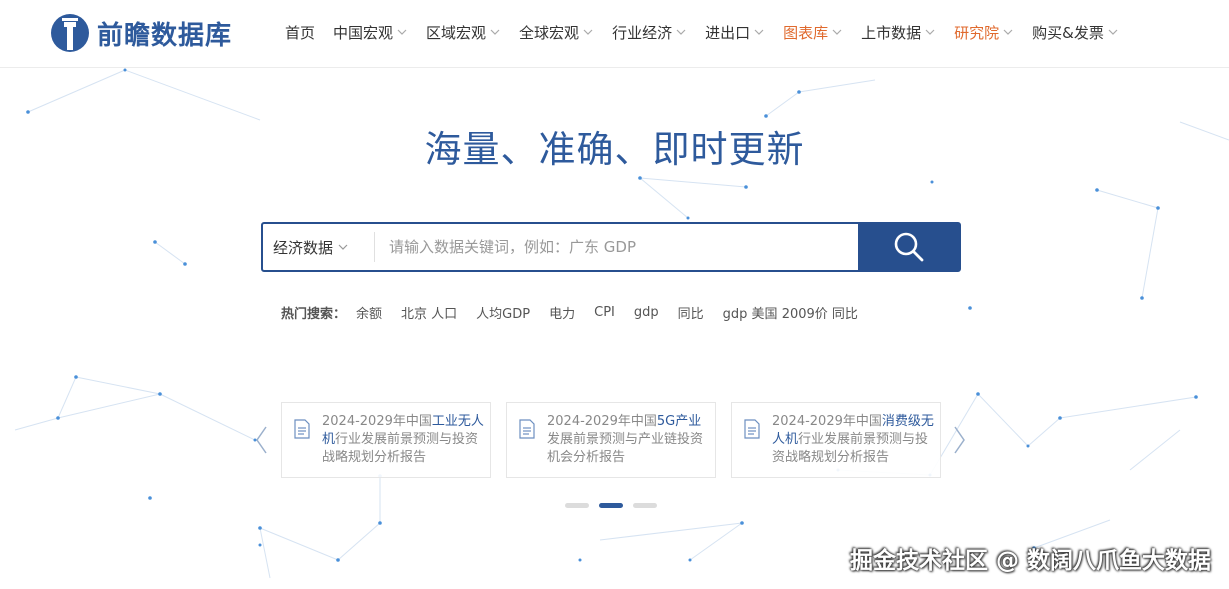 This screenshot has height=589, width=1229. I want to click on carousel-prev-arrow-icon, so click(261, 440).